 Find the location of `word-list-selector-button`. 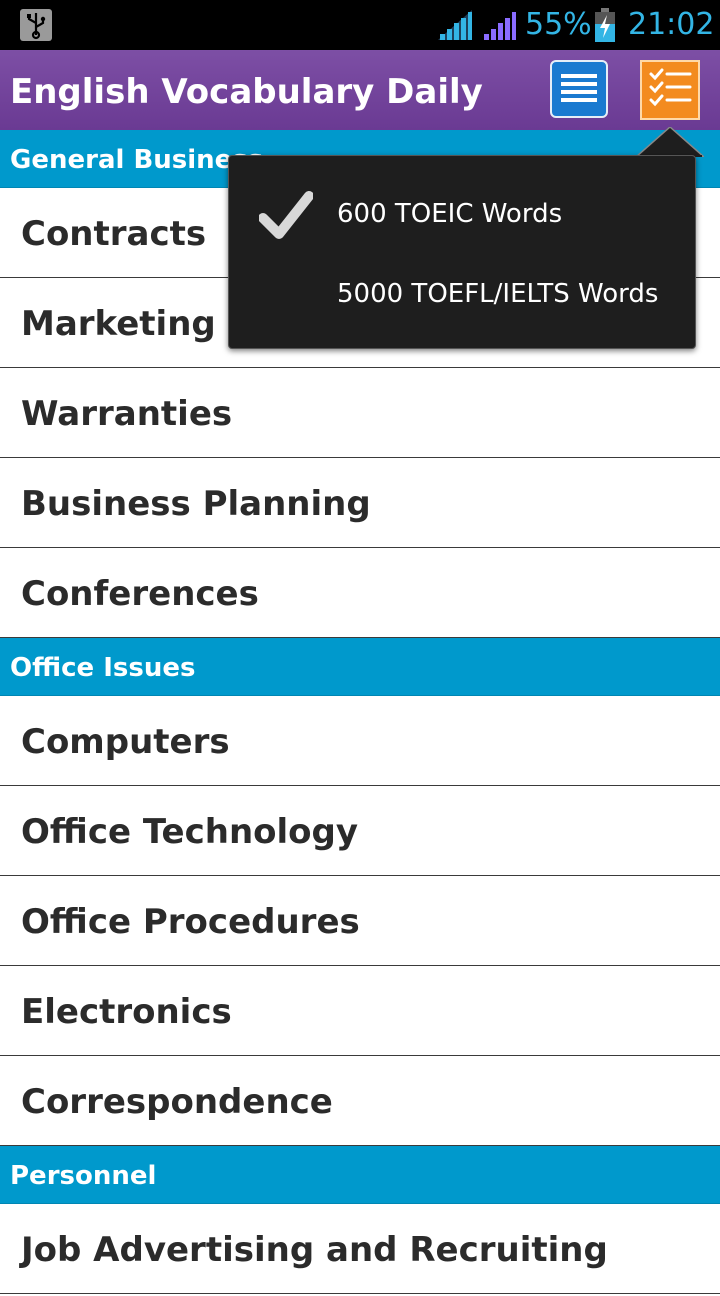

word-list-selector-button is located at coordinates (670, 90).